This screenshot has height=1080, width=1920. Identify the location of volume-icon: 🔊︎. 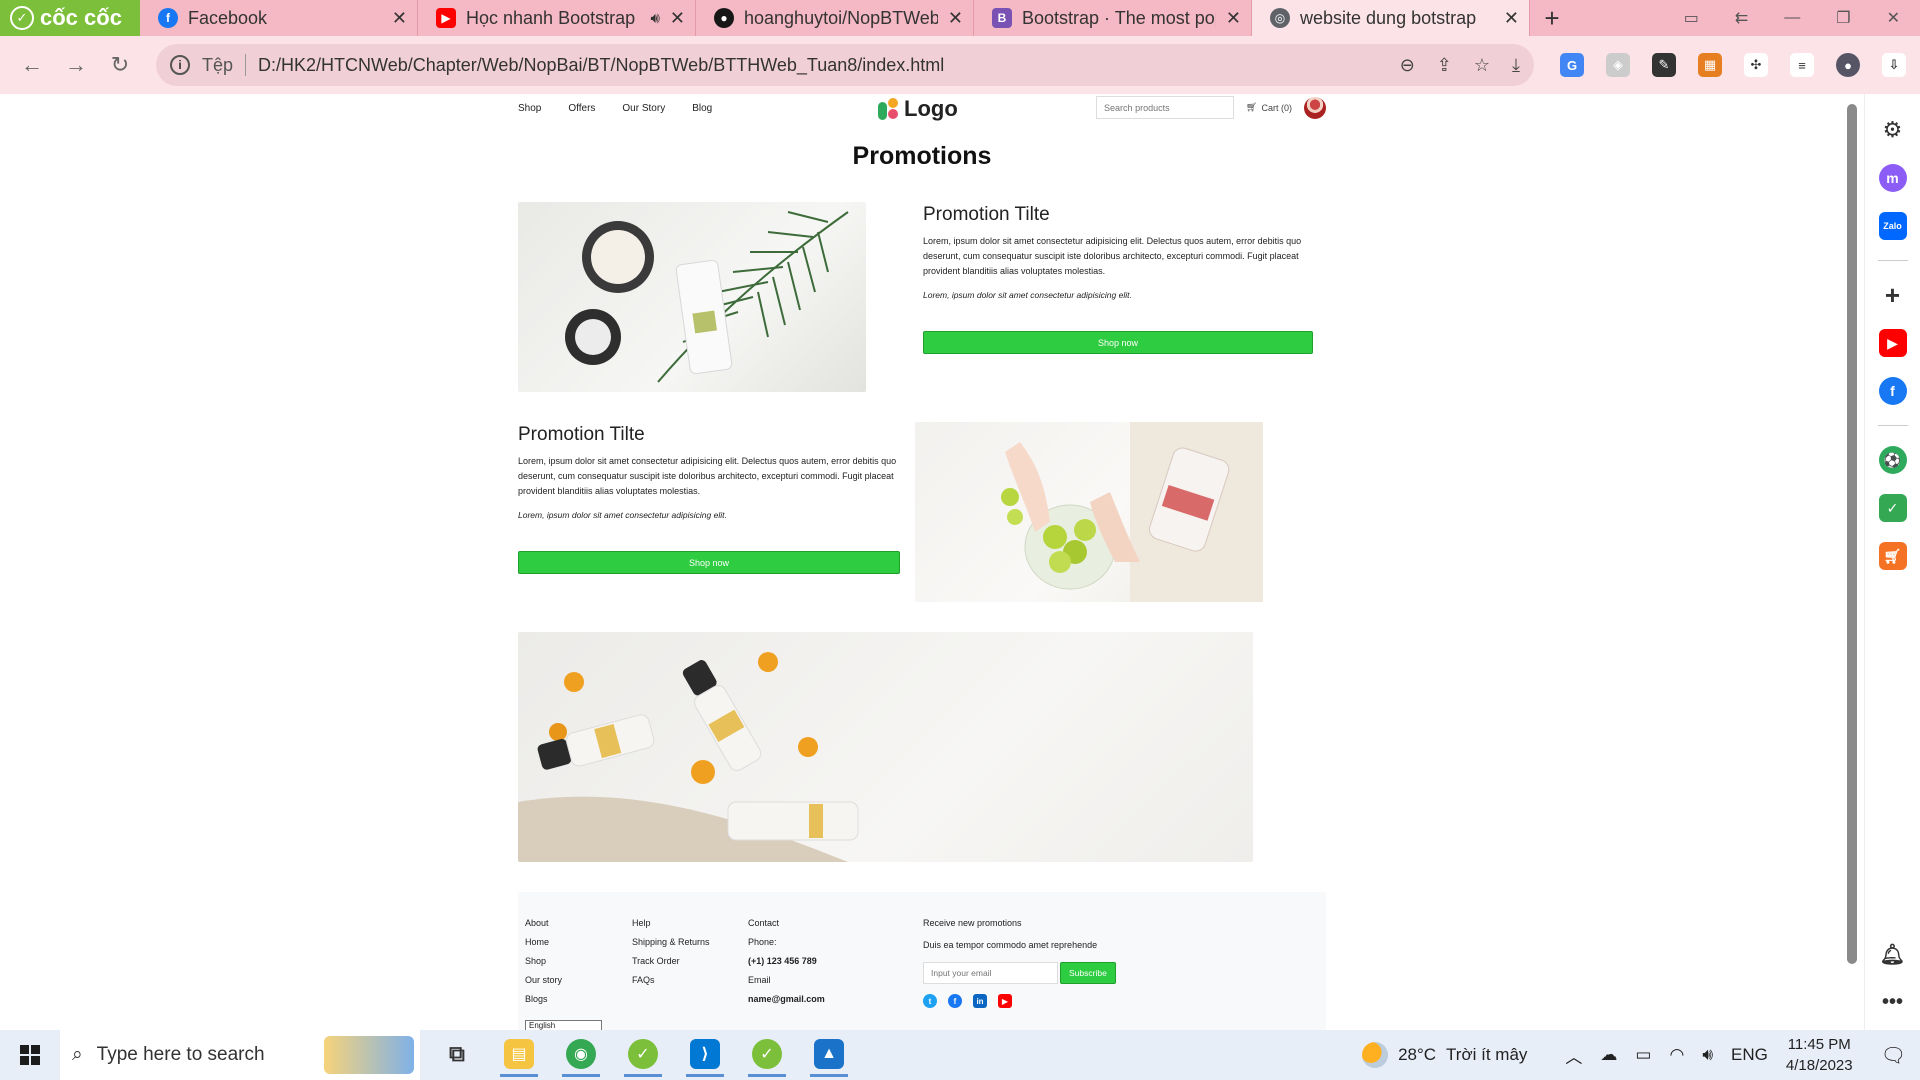
(1707, 1055).